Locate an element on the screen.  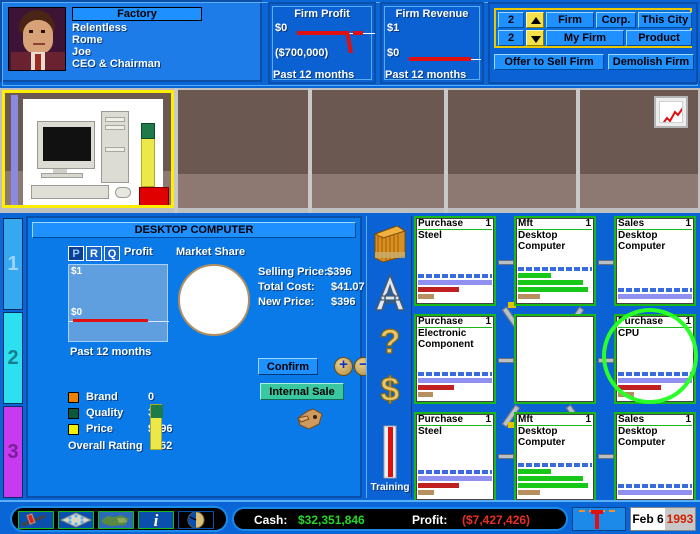
sidebar-item-tab-2: 2 is located at coordinates (13, 358).